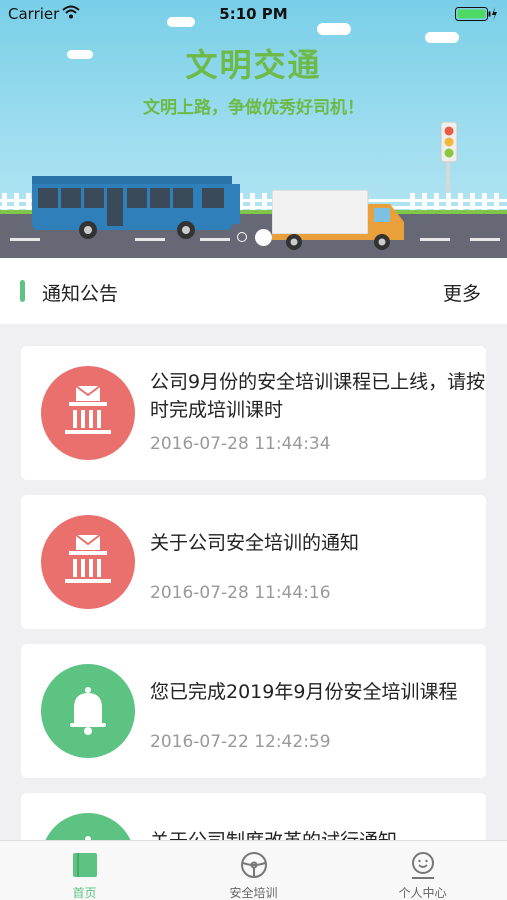 The image size is (507, 900). What do you see at coordinates (22, 291) in the screenshot?
I see `section-accent-bar` at bounding box center [22, 291].